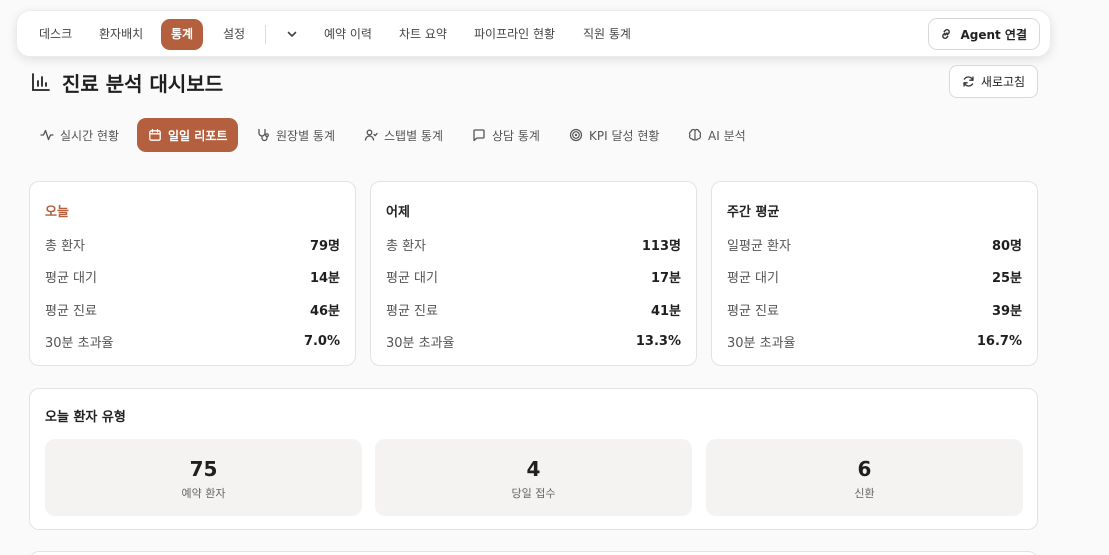 This screenshot has height=555, width=1109. I want to click on stat-value: 79명, so click(324, 246).